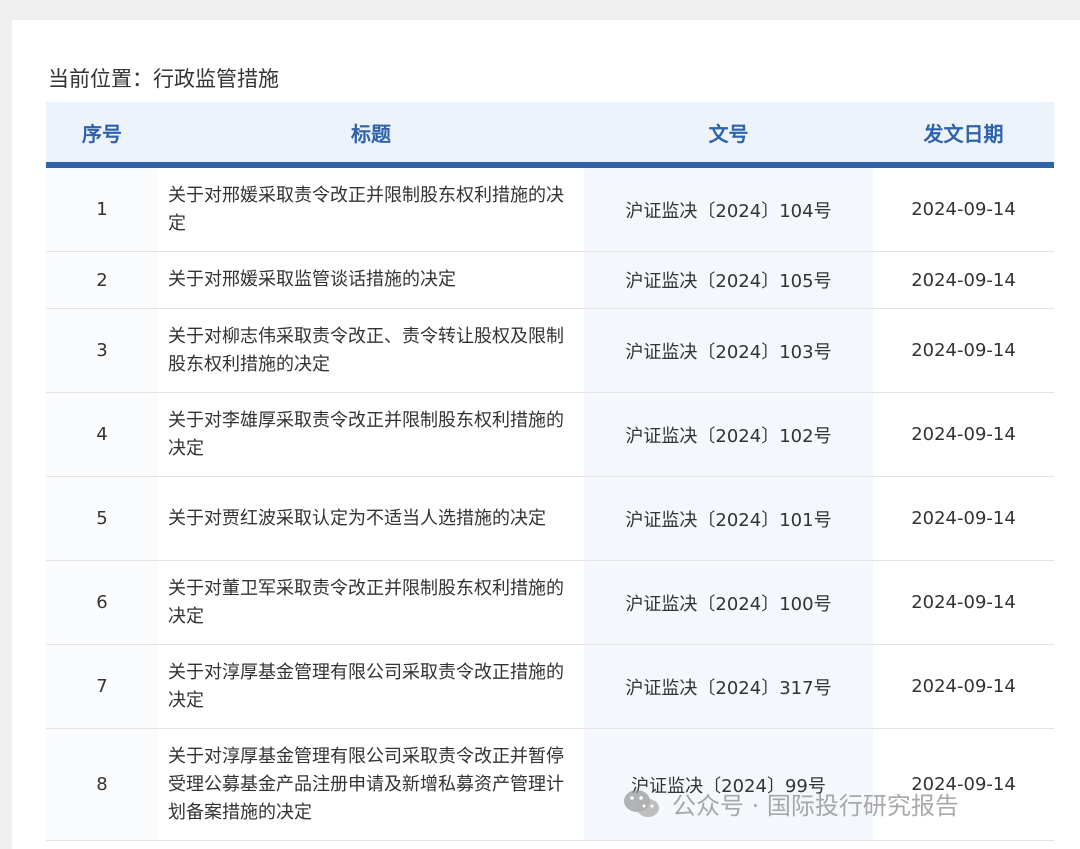 Image resolution: width=1080 pixels, height=849 pixels. Describe the element at coordinates (728, 350) in the screenshot. I see `row-doc-no: 沪证监决〔2024〕103号` at that location.